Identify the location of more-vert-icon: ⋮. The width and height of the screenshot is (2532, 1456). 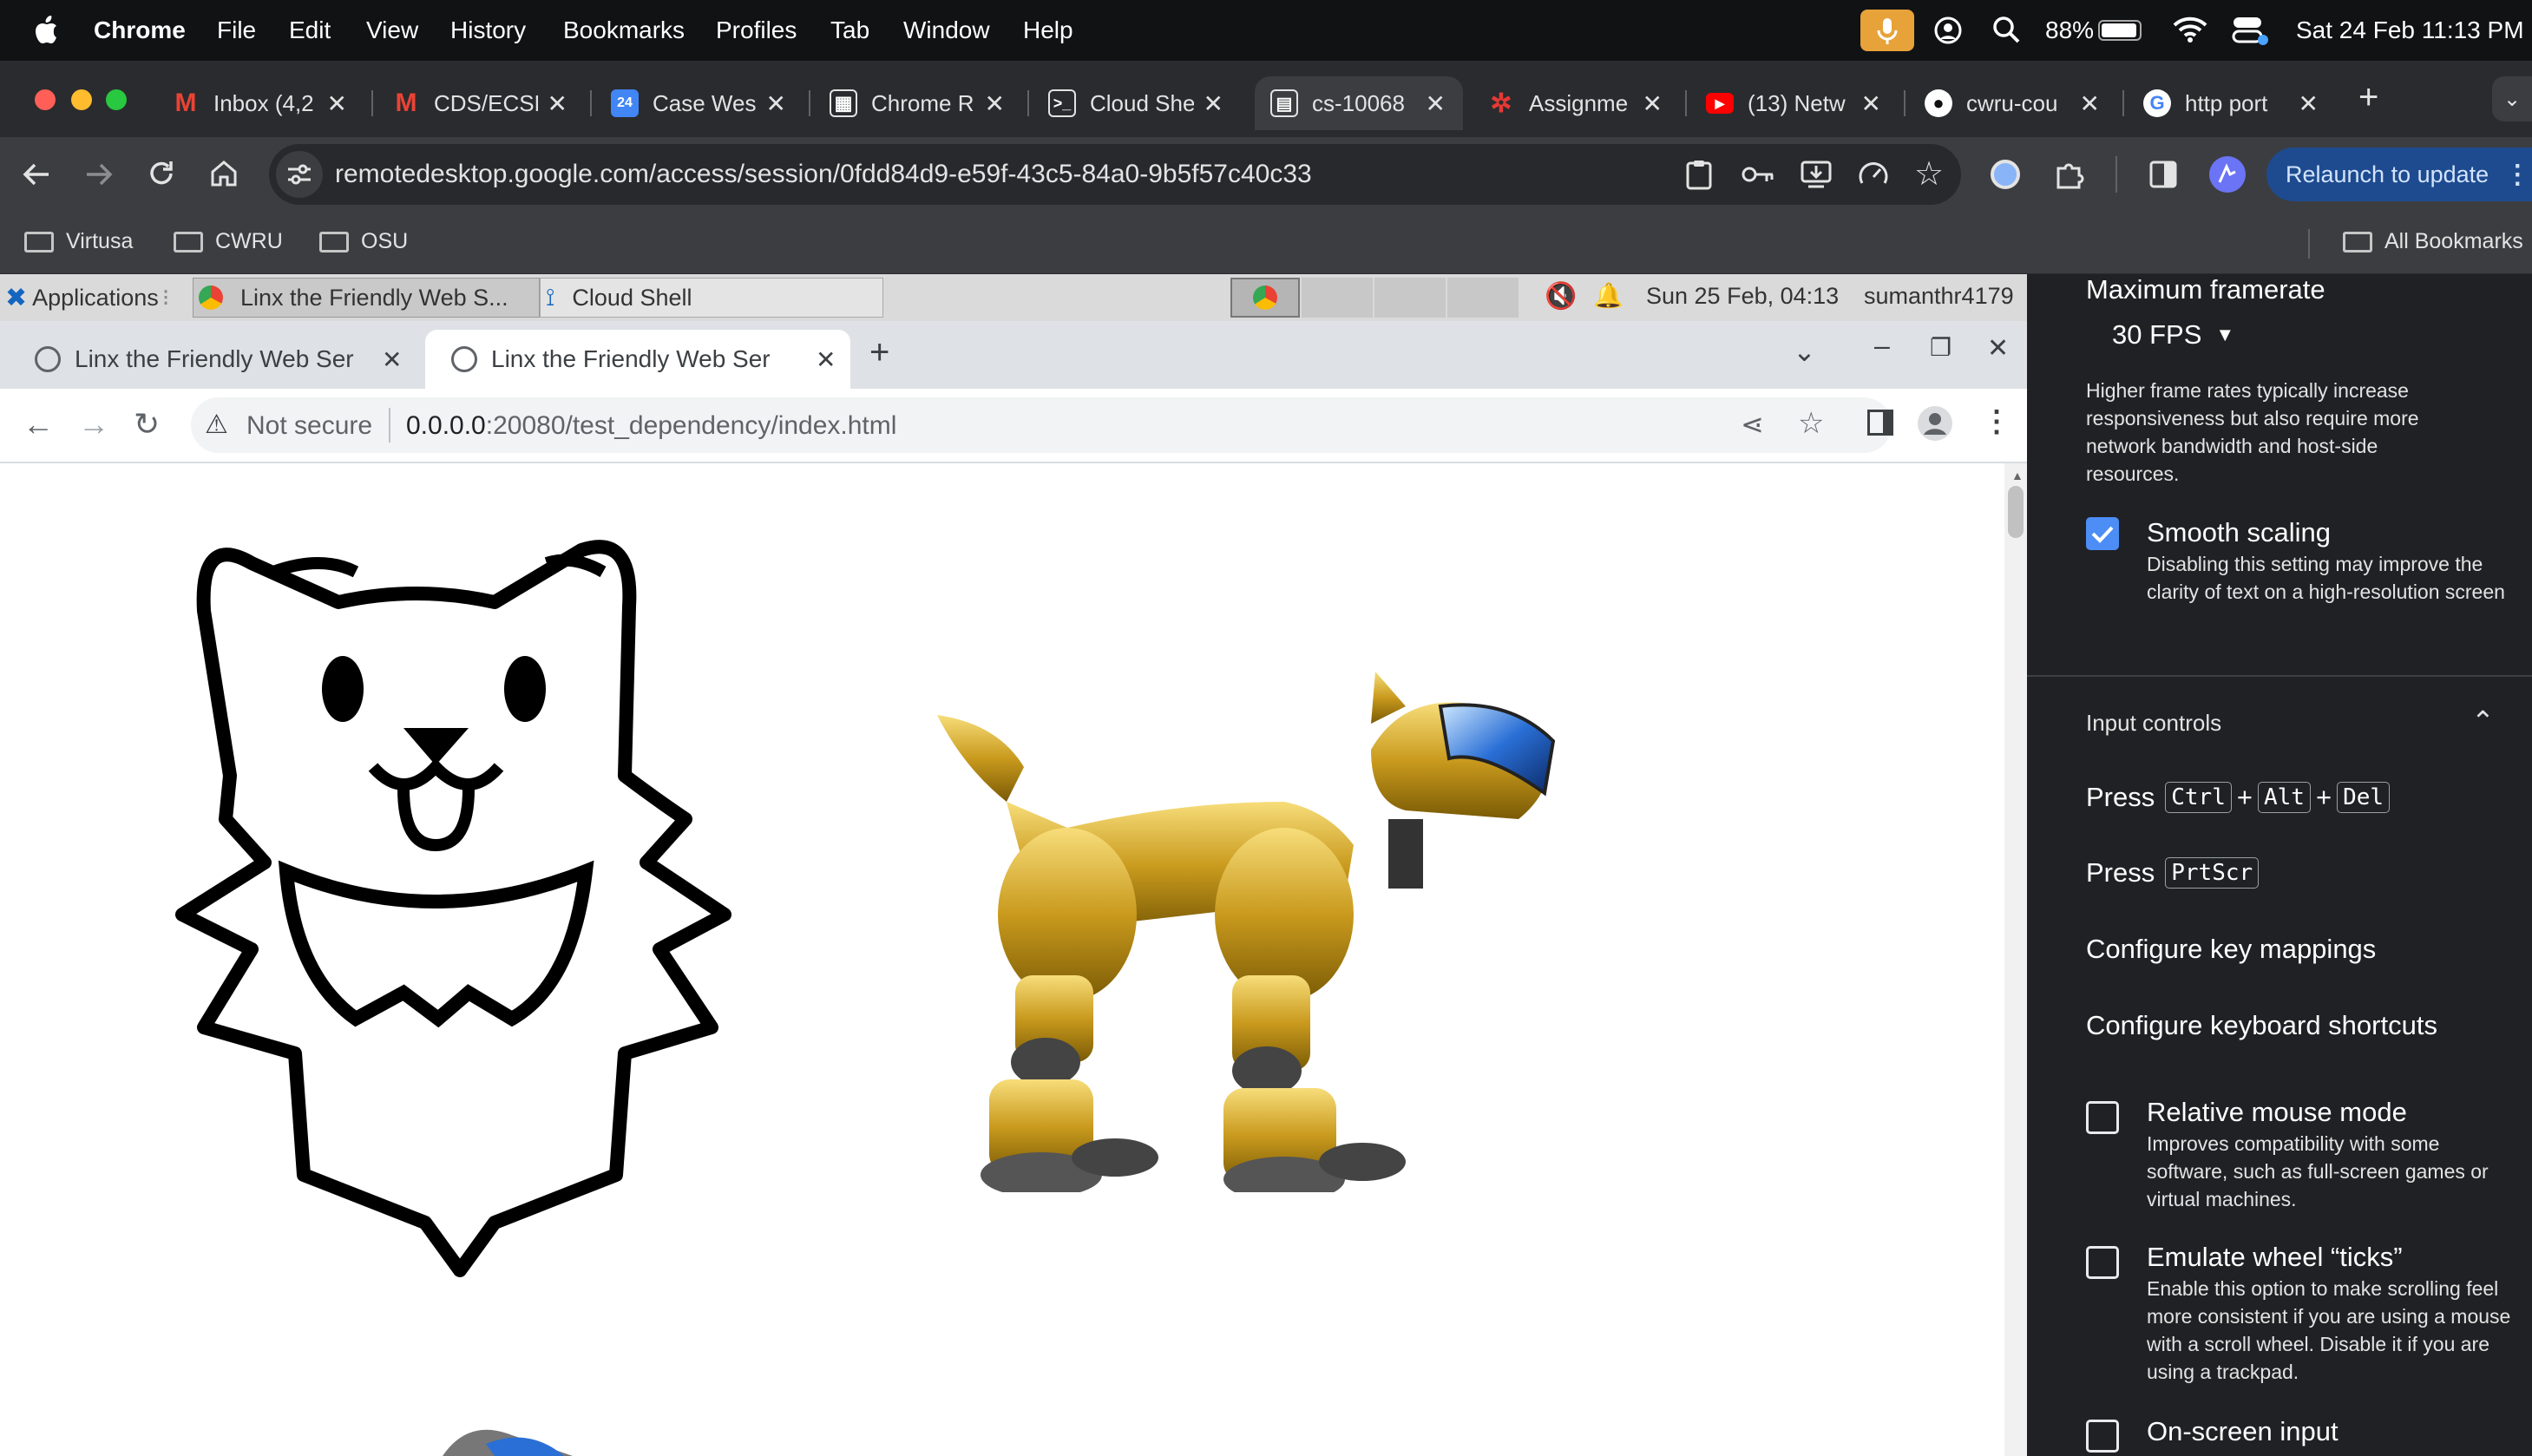
(2517, 175).